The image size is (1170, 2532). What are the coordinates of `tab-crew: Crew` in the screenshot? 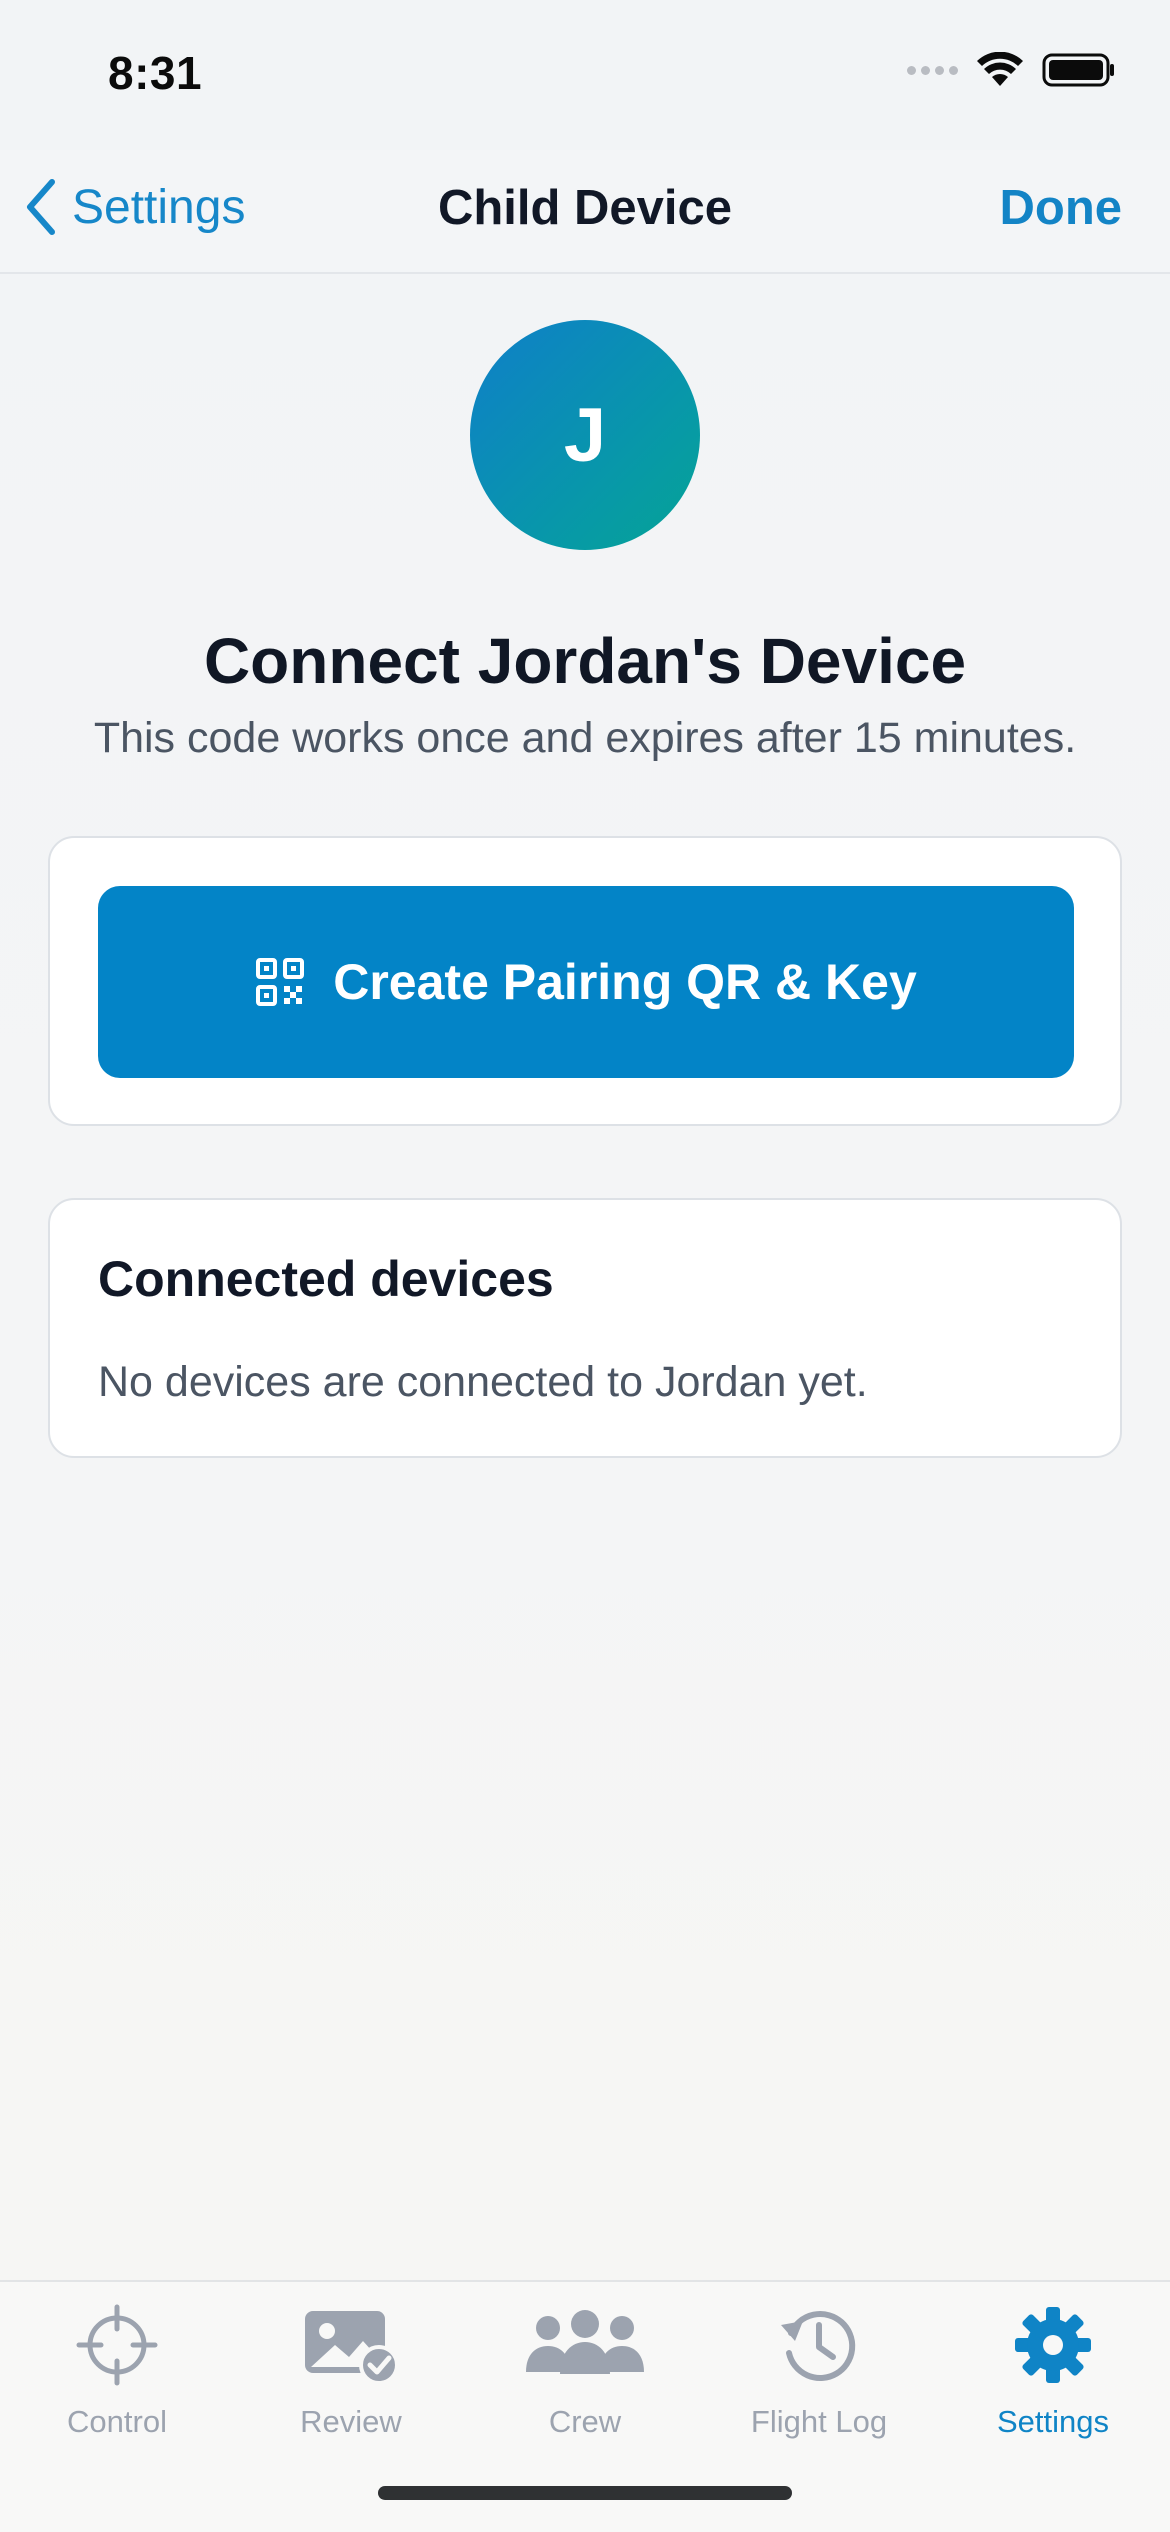 It's located at (585, 2370).